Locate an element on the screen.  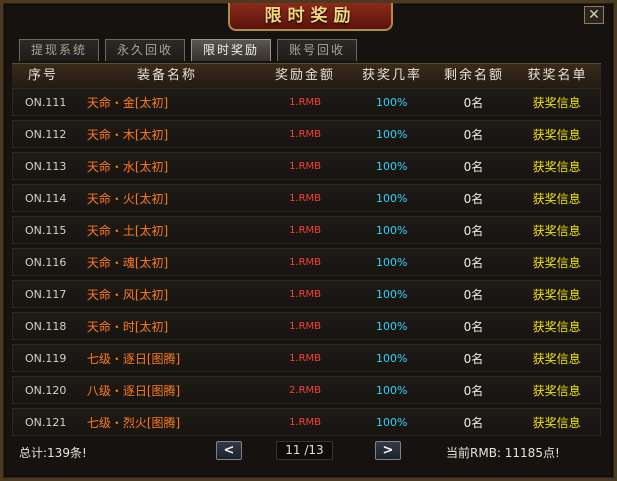
row-equipment-name: 天命・土[太初] is located at coordinates (127, 231).